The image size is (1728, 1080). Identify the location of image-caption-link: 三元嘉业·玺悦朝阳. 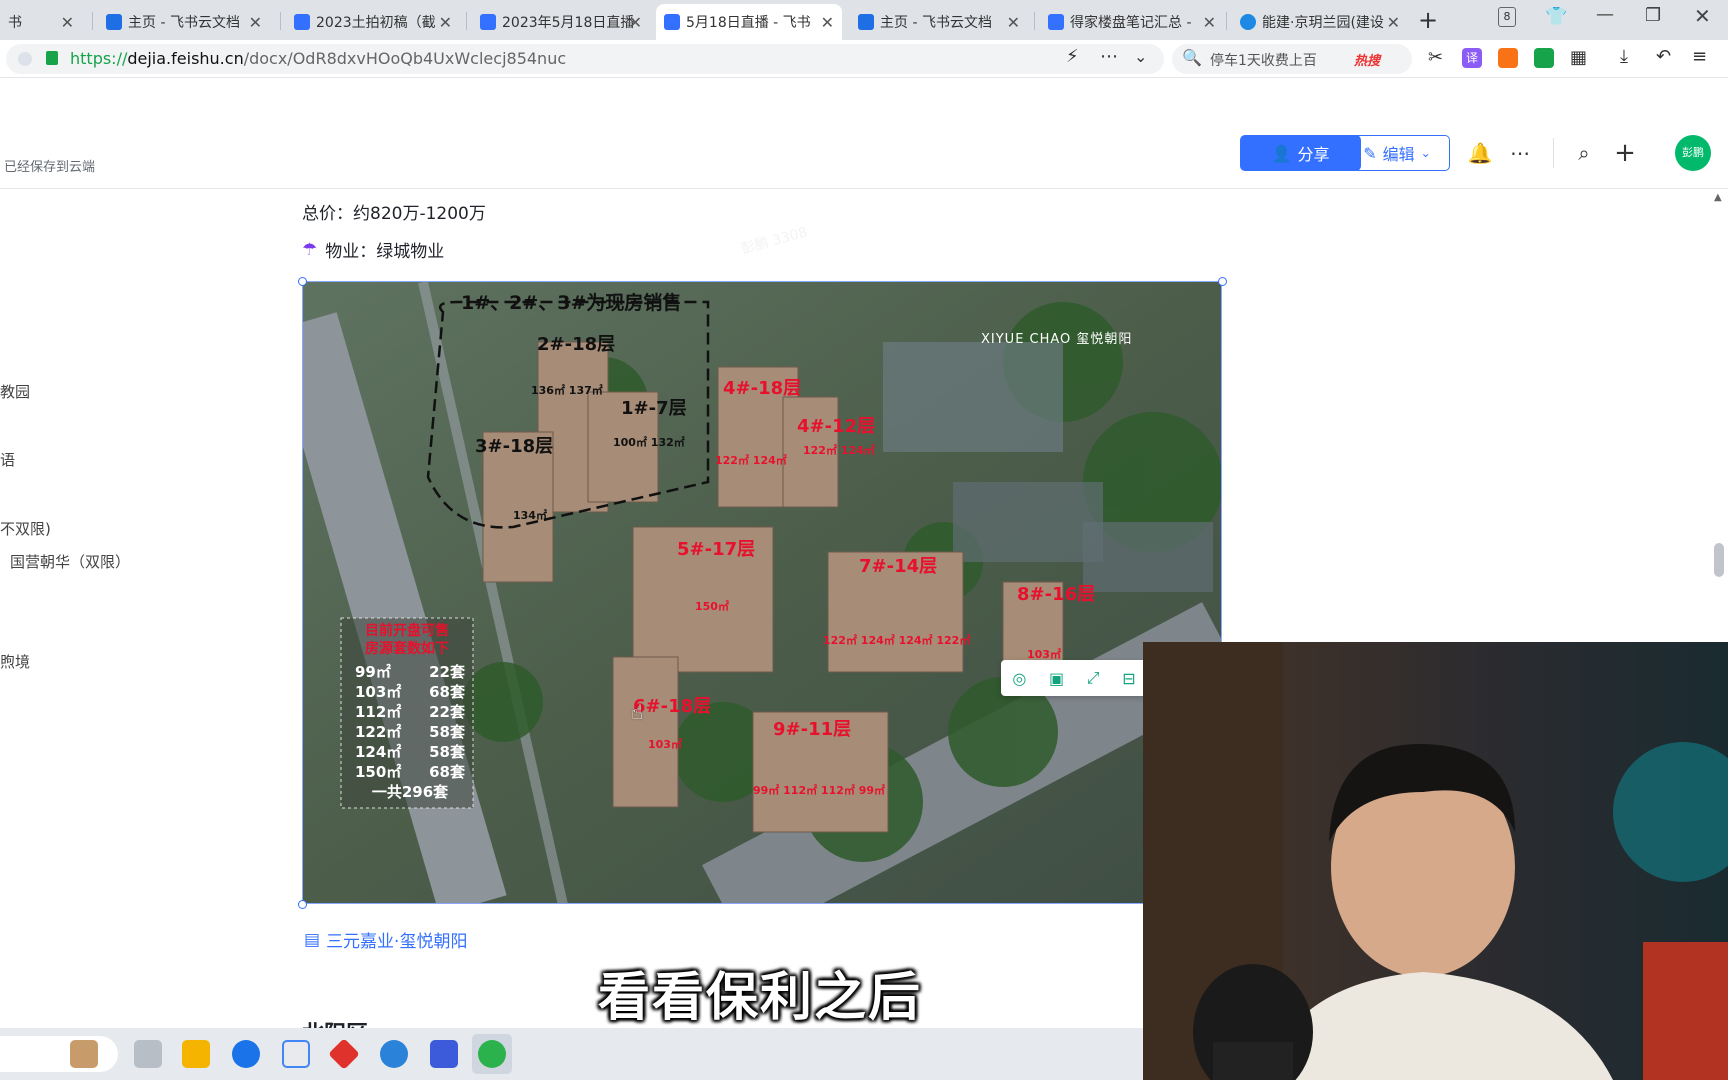
(396, 939).